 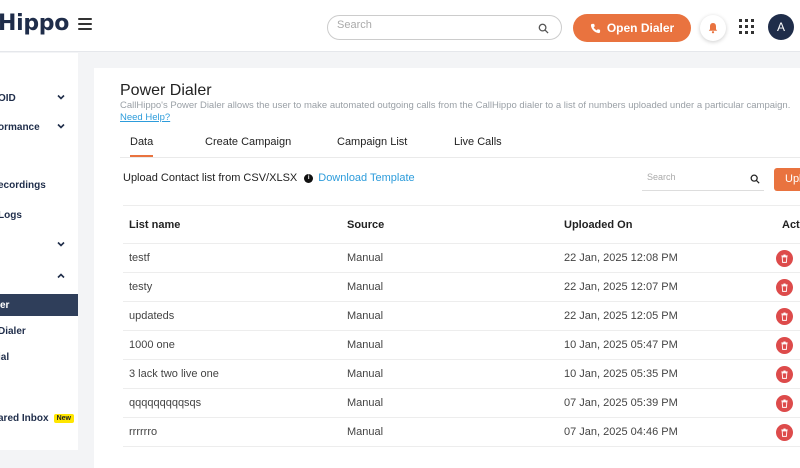 I want to click on sidebar-item-shared-inbox: ared Inbox New, so click(x=39, y=418).